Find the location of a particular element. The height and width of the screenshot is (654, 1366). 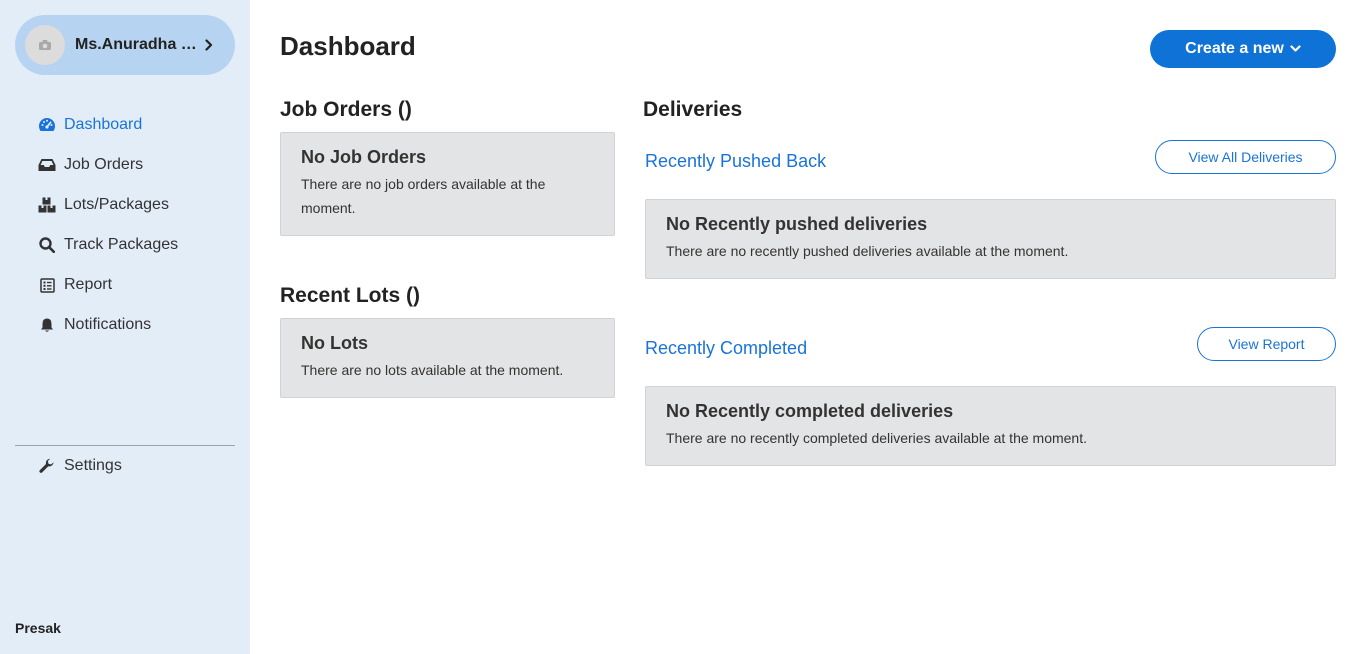

brand-name: Presak is located at coordinates (38, 628).